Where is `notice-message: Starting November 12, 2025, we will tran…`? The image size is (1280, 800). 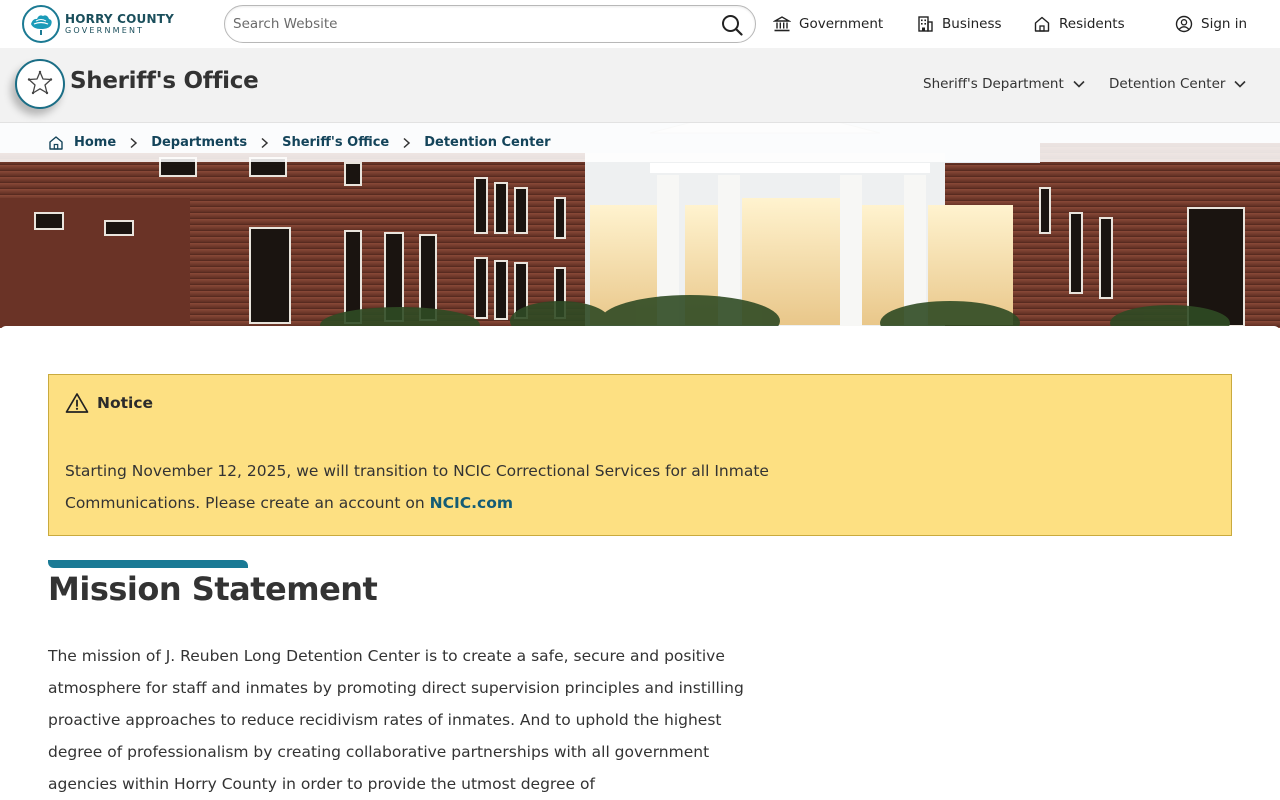
notice-message: Starting November 12, 2025, we will tran… is located at coordinates (417, 487).